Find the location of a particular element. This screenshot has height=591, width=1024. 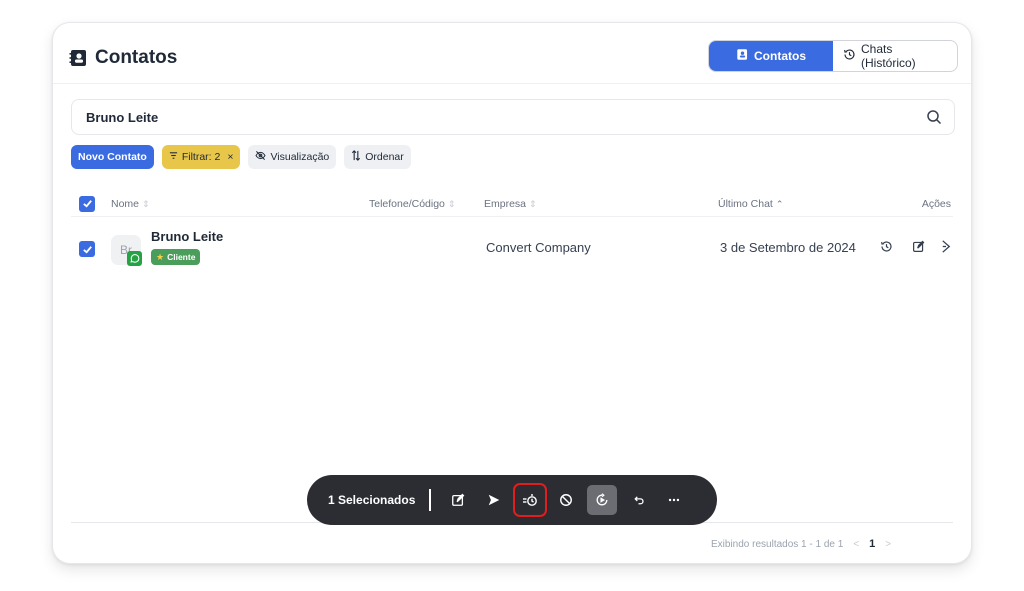

current-page: 1 is located at coordinates (872, 544).